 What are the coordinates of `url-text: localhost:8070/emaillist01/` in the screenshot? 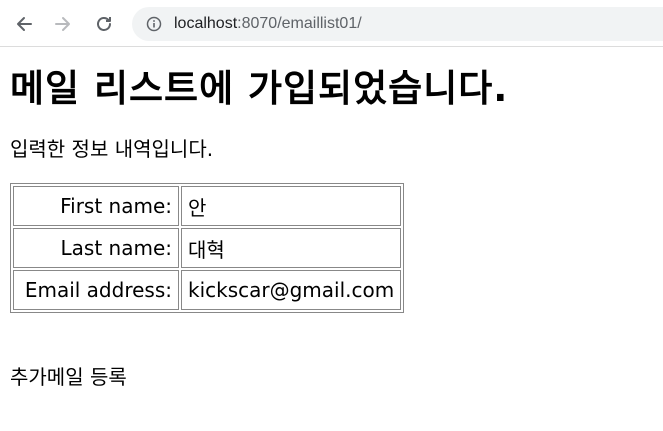 It's located at (268, 24).